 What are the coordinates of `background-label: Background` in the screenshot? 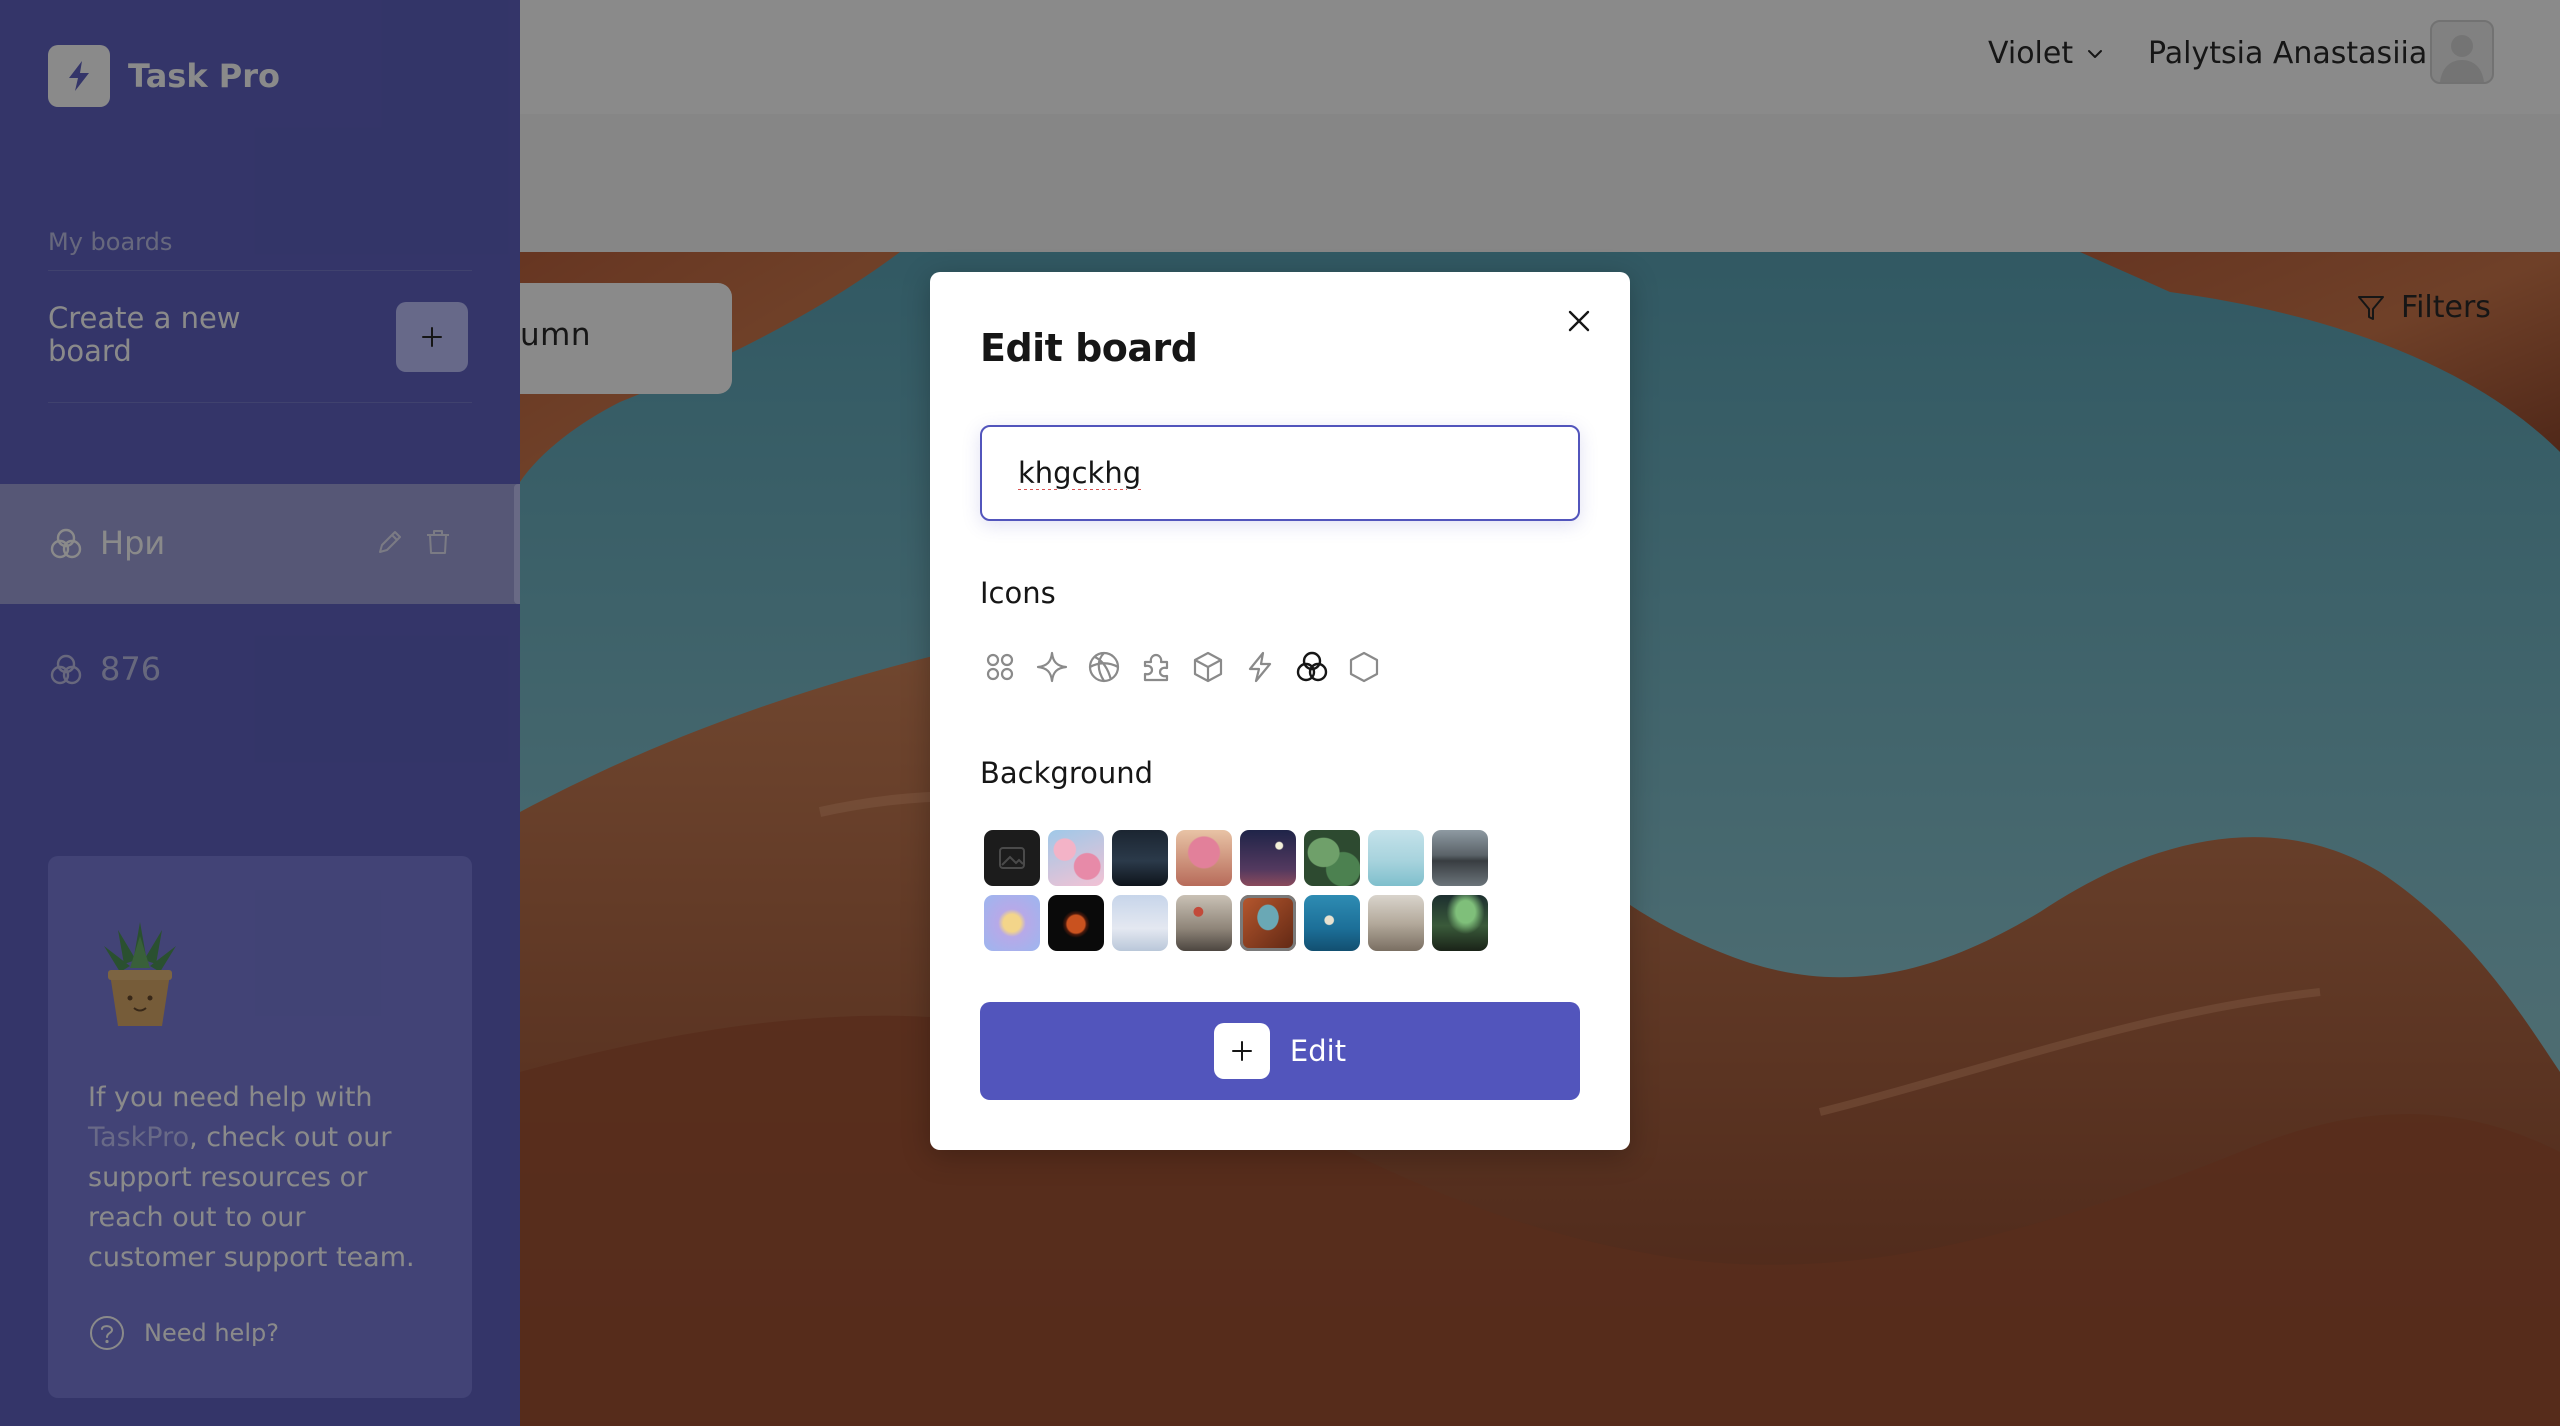 It's located at (1067, 773).